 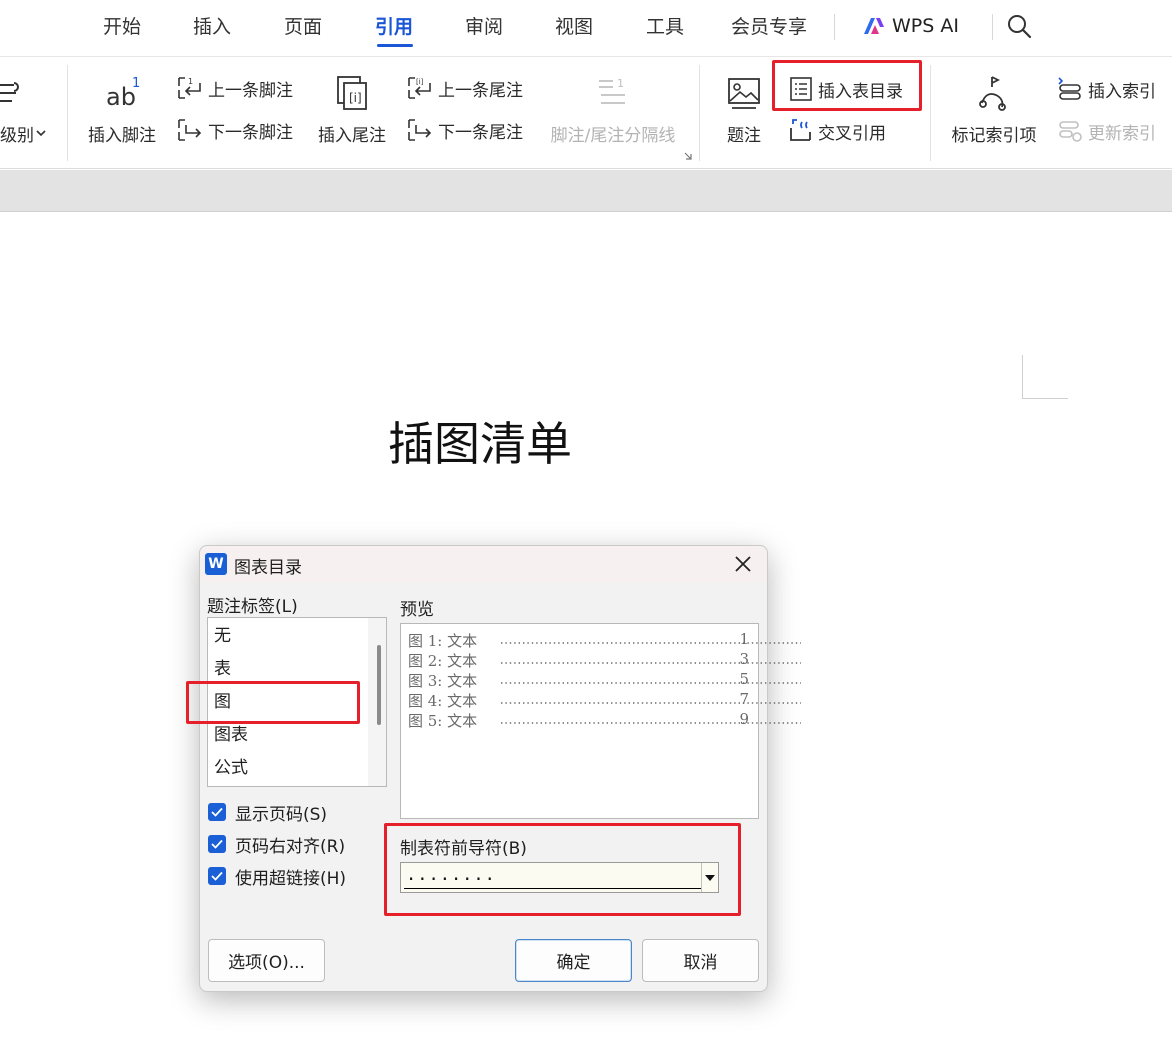 What do you see at coordinates (268, 568) in the screenshot?
I see `dialog-title: 图表目录` at bounding box center [268, 568].